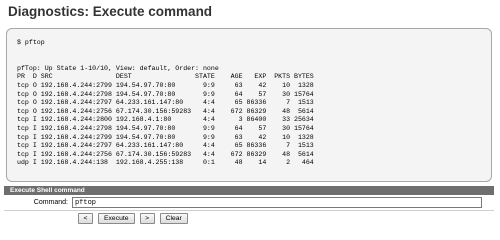 This screenshot has width=500, height=240. What do you see at coordinates (173, 218) in the screenshot?
I see `clear-button: Clear` at bounding box center [173, 218].